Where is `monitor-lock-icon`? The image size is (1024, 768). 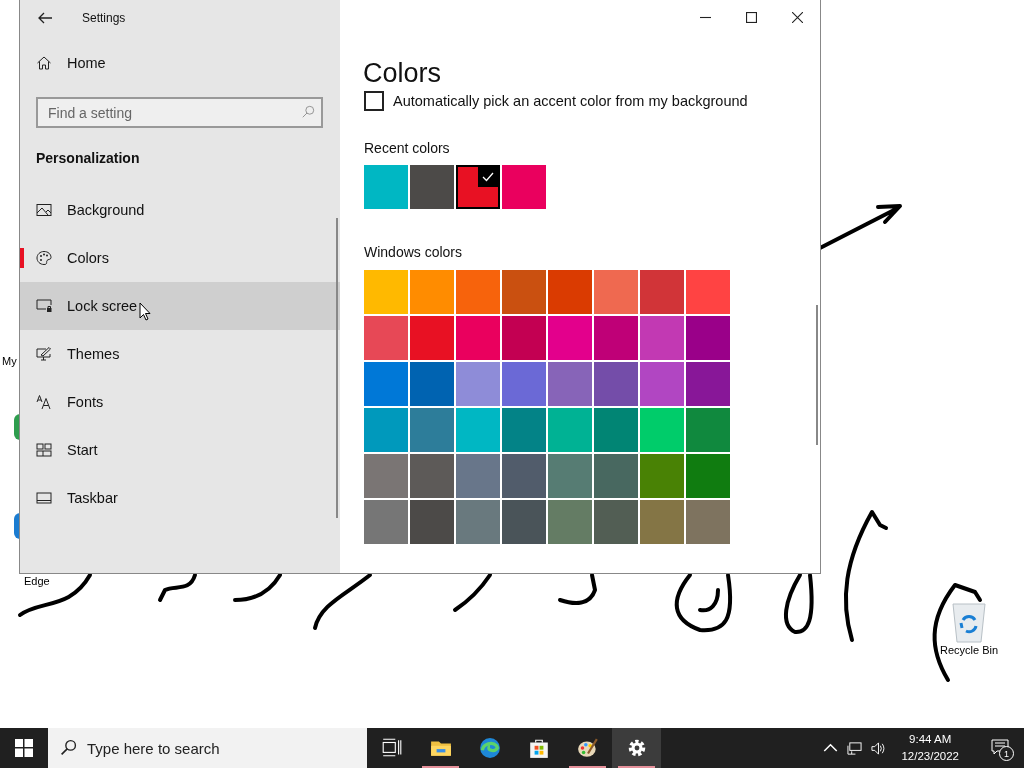 monitor-lock-icon is located at coordinates (44, 306).